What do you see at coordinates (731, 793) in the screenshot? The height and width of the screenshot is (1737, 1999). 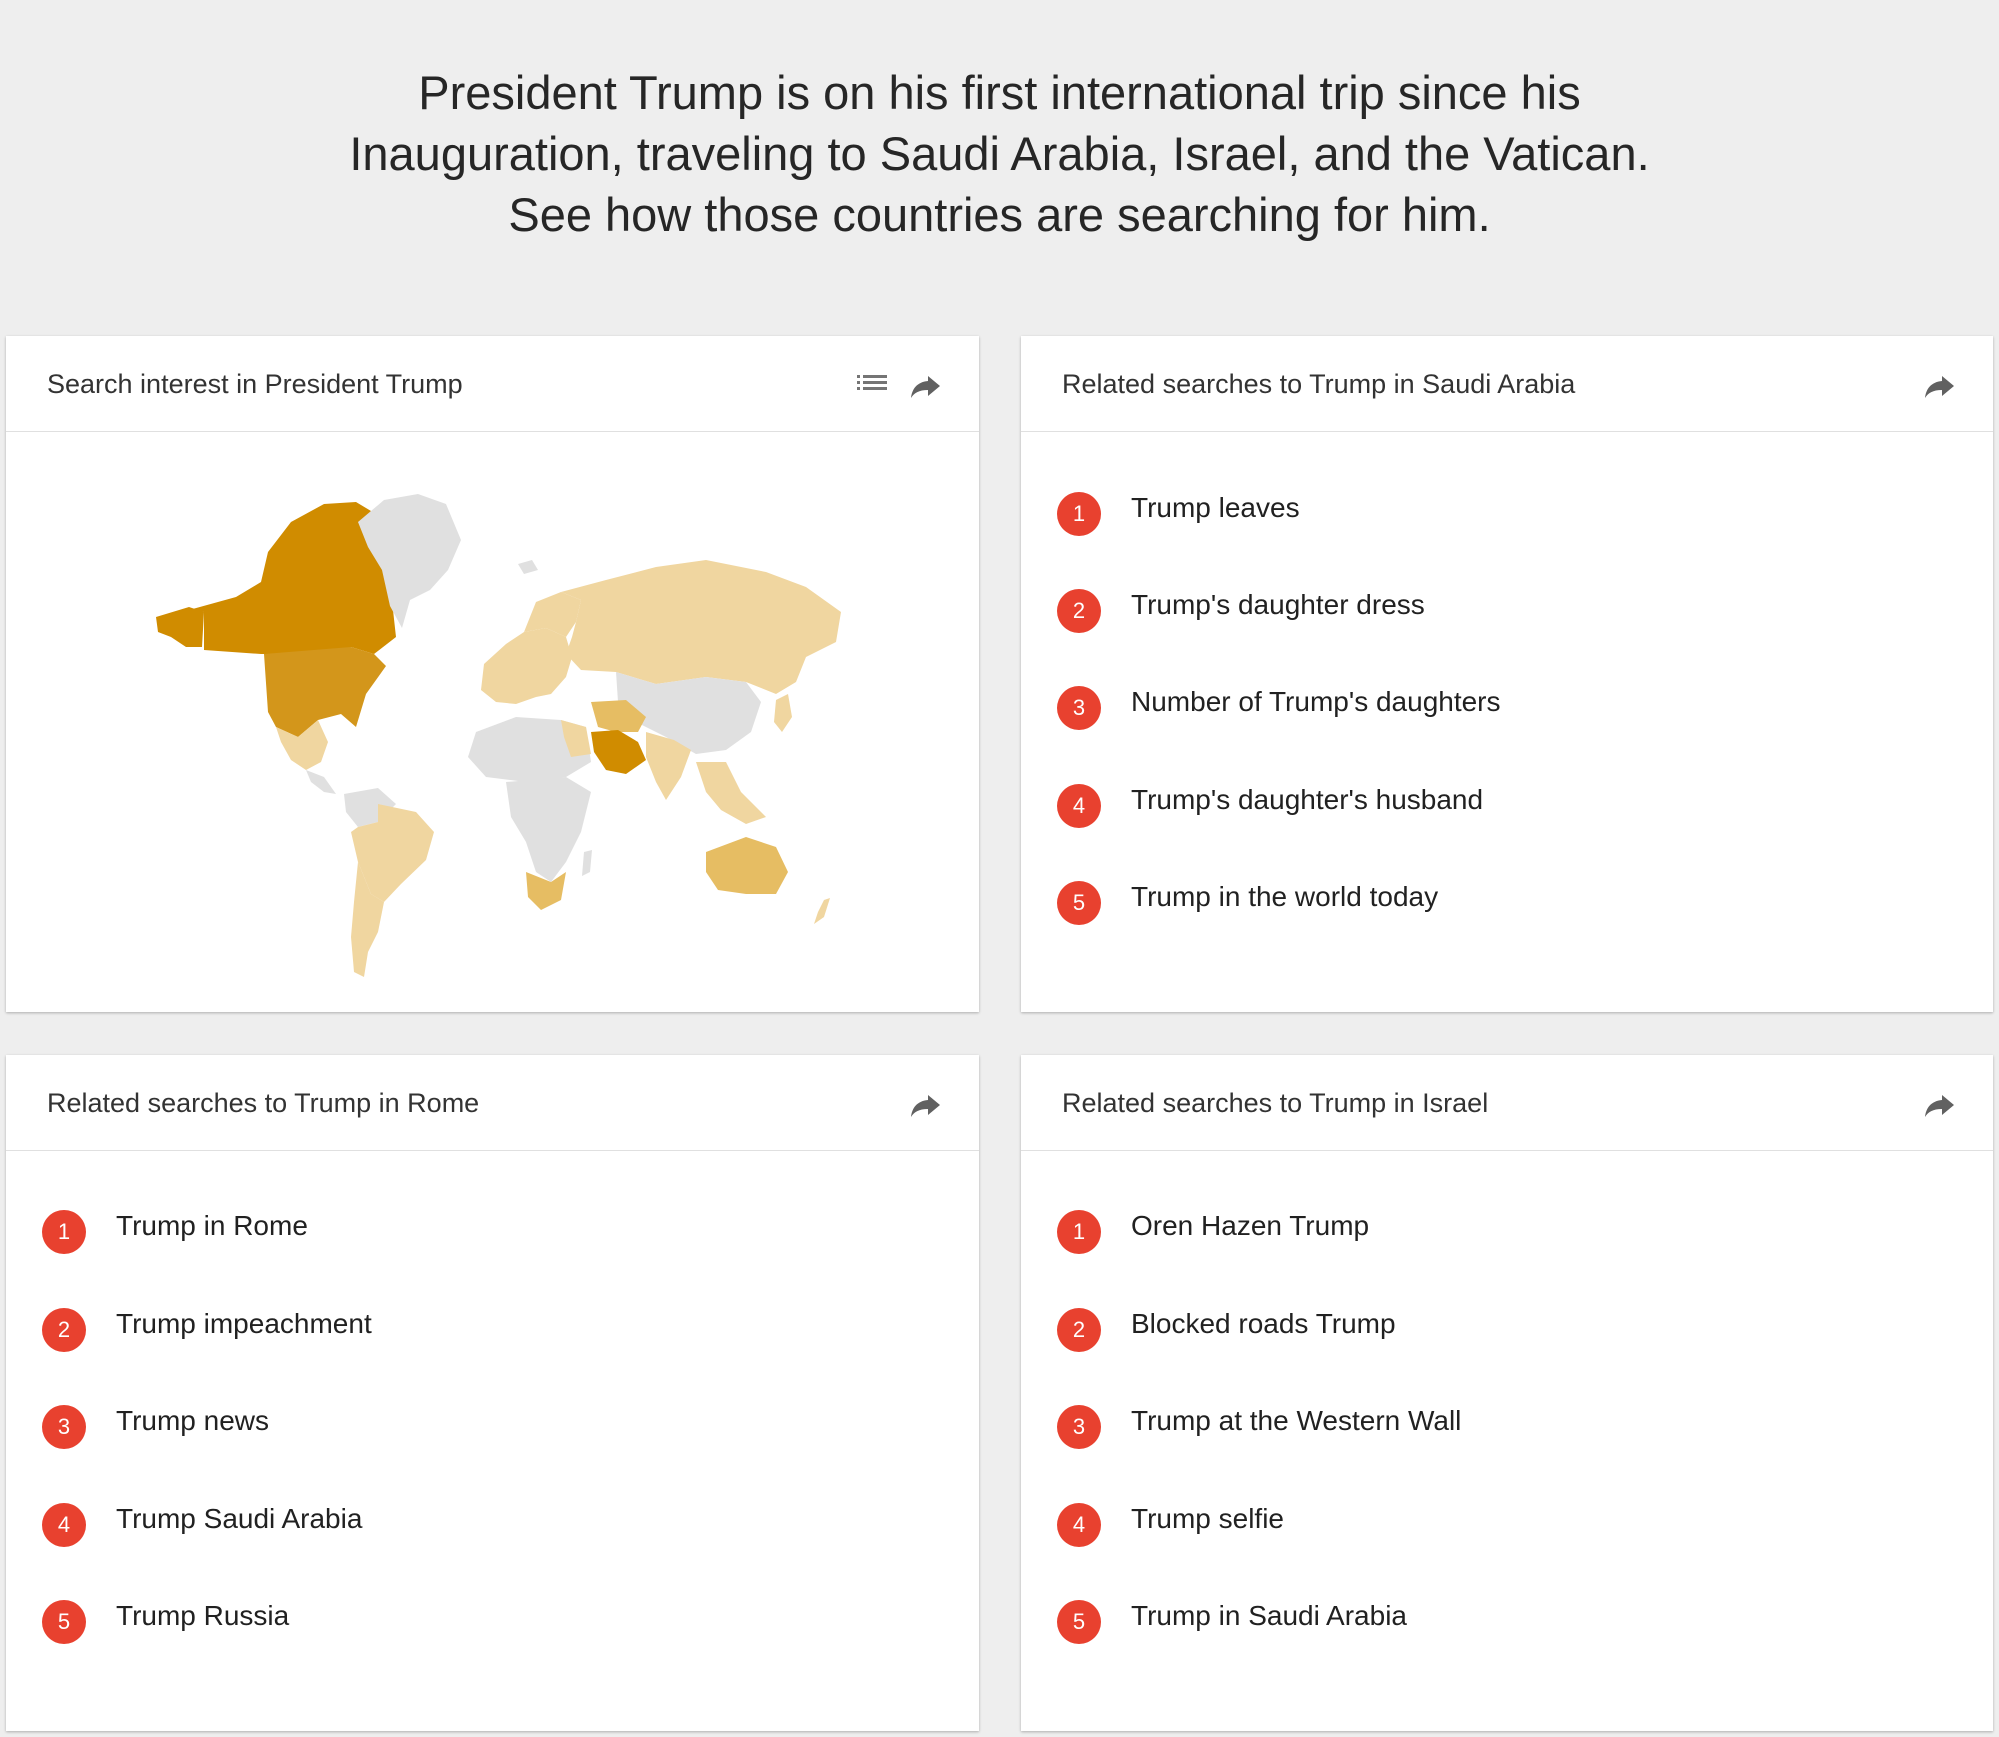 I see `map-region-southeast-asia` at bounding box center [731, 793].